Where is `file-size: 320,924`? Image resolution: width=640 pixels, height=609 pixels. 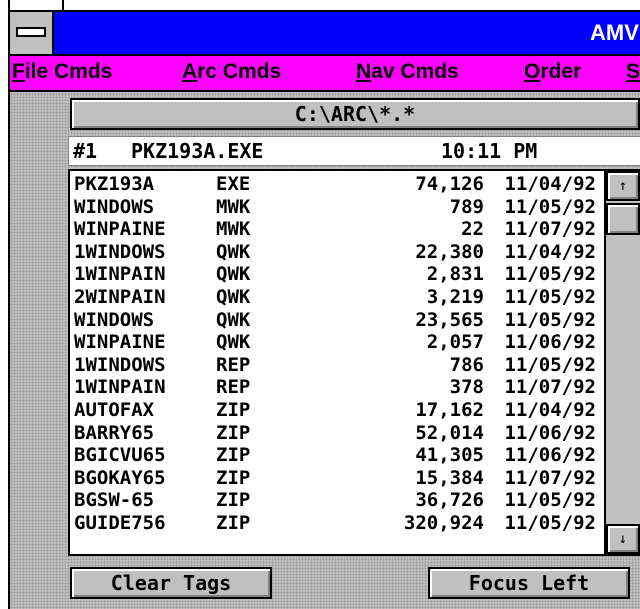
file-size: 320,924 is located at coordinates (443, 522).